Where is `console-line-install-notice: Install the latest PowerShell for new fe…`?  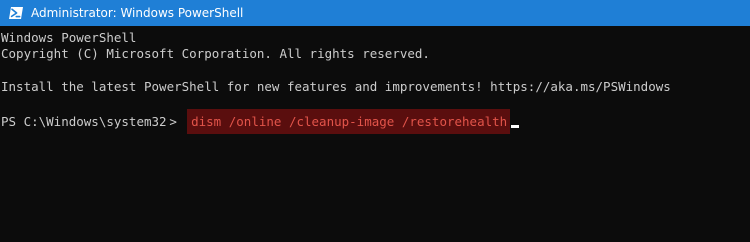 console-line-install-notice: Install the latest PowerShell for new fe… is located at coordinates (336, 86).